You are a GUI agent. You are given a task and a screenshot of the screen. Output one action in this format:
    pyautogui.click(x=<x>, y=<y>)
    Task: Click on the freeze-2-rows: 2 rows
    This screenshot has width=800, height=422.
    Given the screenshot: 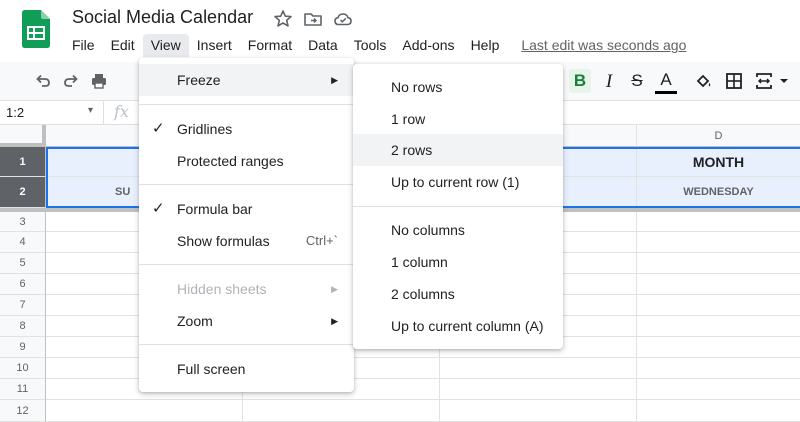 What is the action you would take?
    pyautogui.click(x=458, y=150)
    